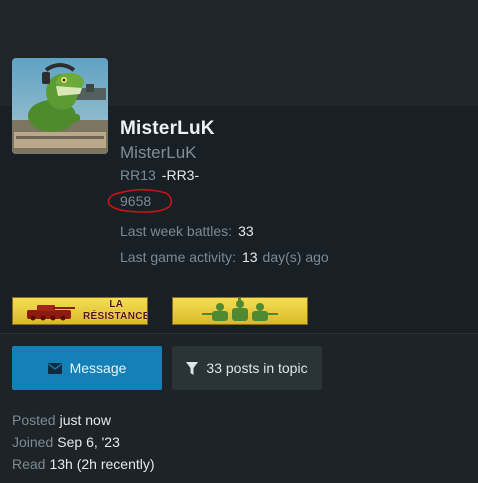  I want to click on joined-row: Joined Sep 6, '23, so click(66, 442).